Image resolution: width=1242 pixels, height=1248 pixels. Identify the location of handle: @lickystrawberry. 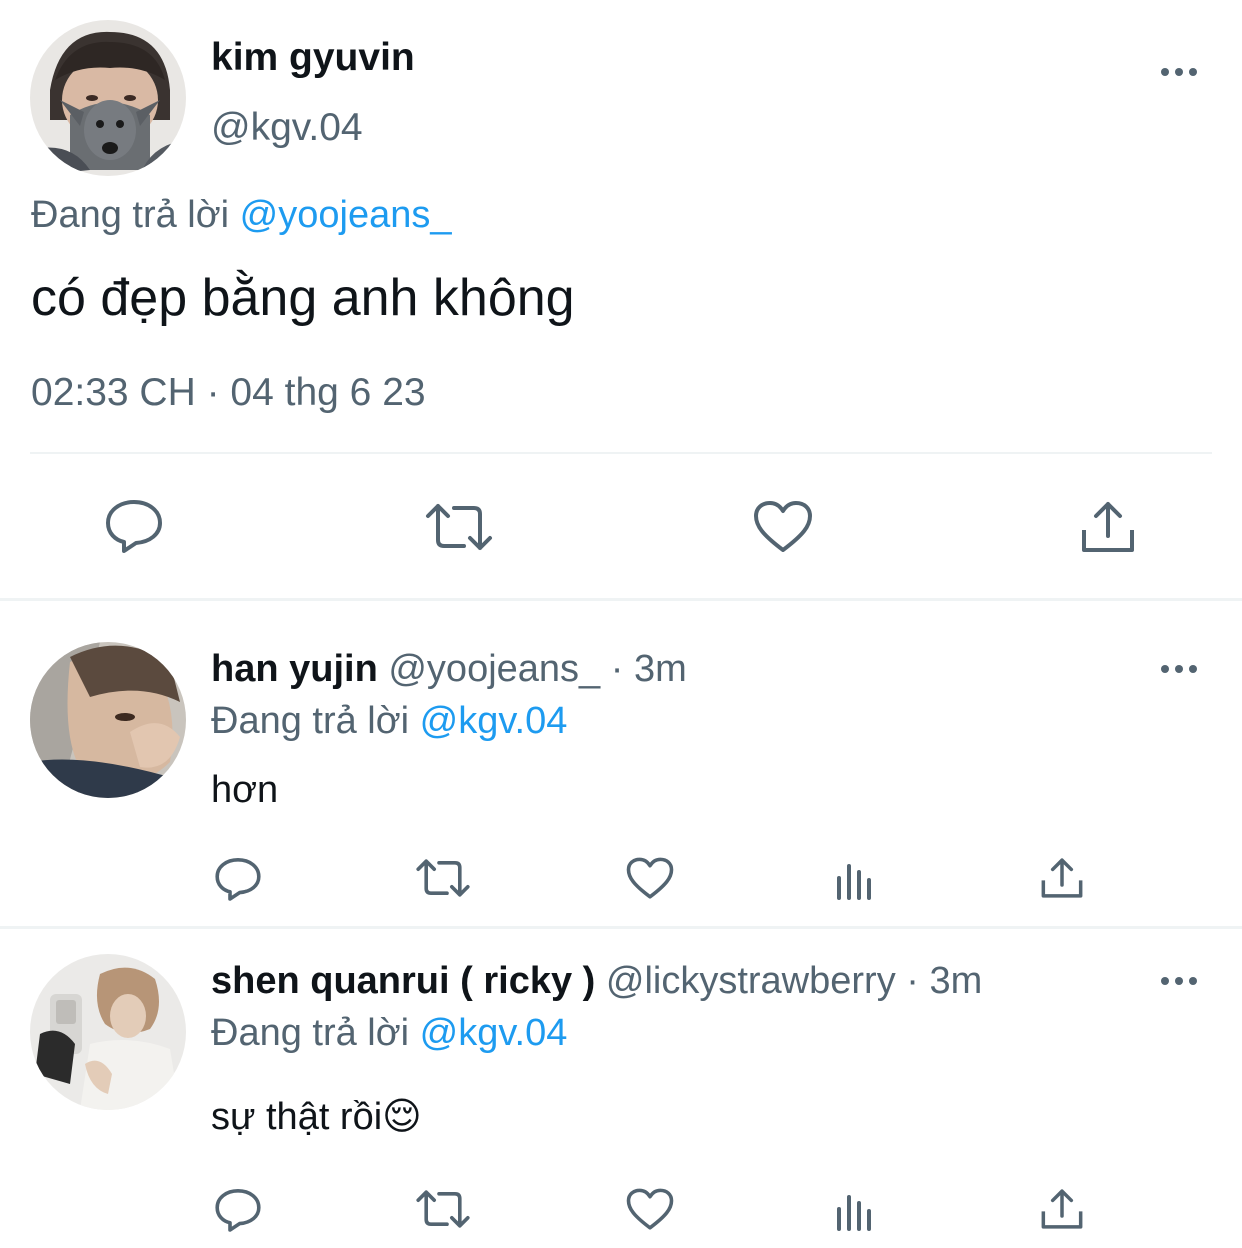
(751, 981).